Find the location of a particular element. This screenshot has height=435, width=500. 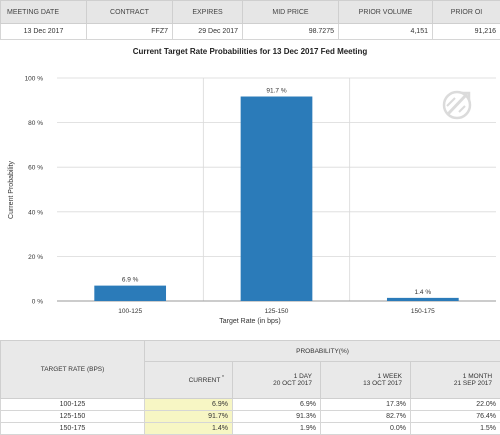

current-prob-cell: 91.7% is located at coordinates (189, 417).